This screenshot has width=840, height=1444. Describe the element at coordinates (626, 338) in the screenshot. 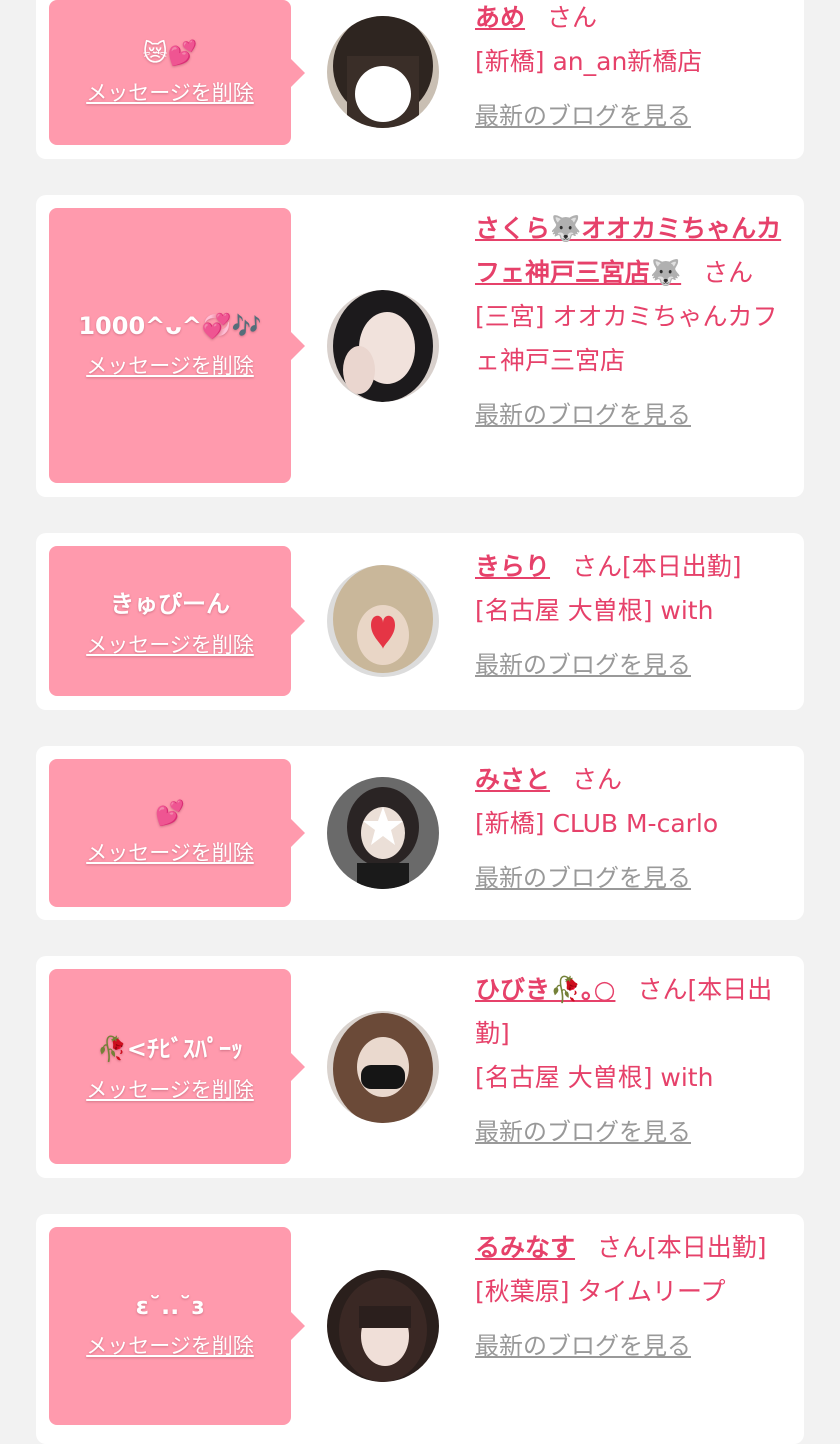

I see `shop-name: [三宮] オオカミちゃんカフェ神戸三宮店` at that location.